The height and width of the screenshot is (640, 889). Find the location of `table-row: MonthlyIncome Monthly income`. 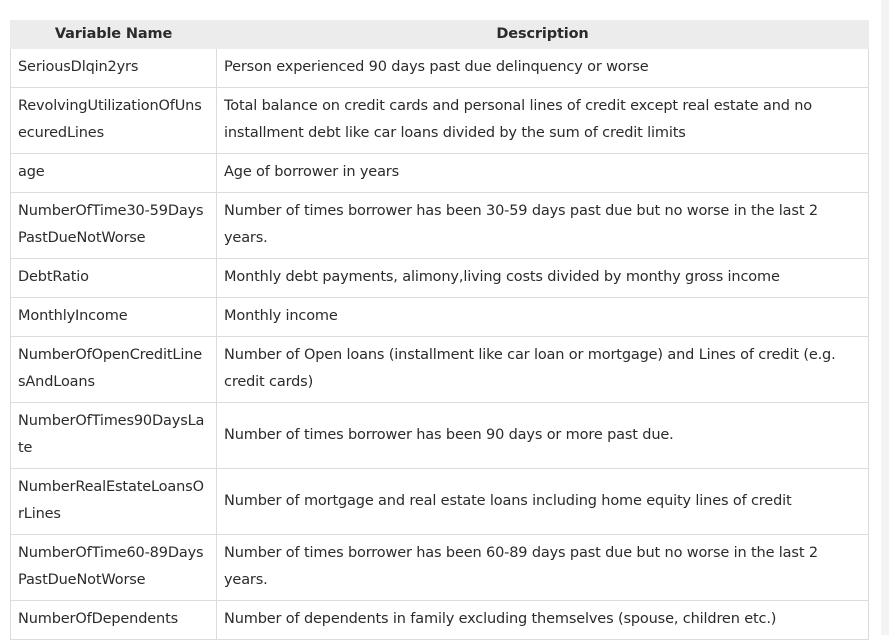

table-row: MonthlyIncome Monthly income is located at coordinates (439, 317).